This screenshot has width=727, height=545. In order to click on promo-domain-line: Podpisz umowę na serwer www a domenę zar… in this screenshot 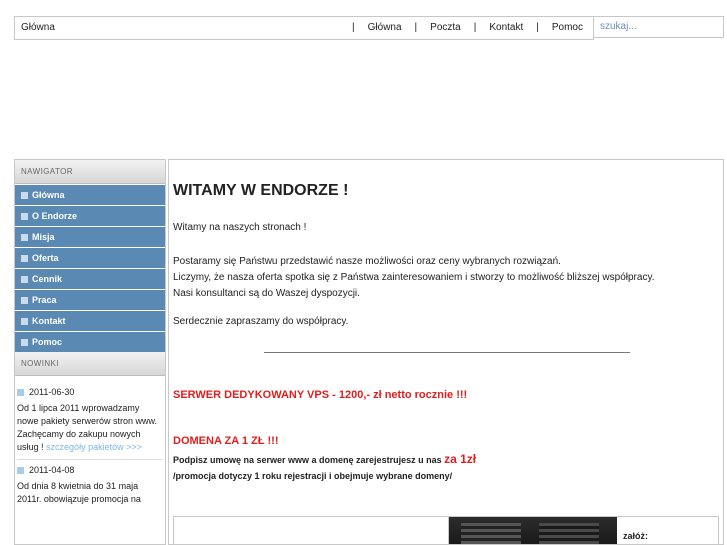, I will do `click(307, 460)`.